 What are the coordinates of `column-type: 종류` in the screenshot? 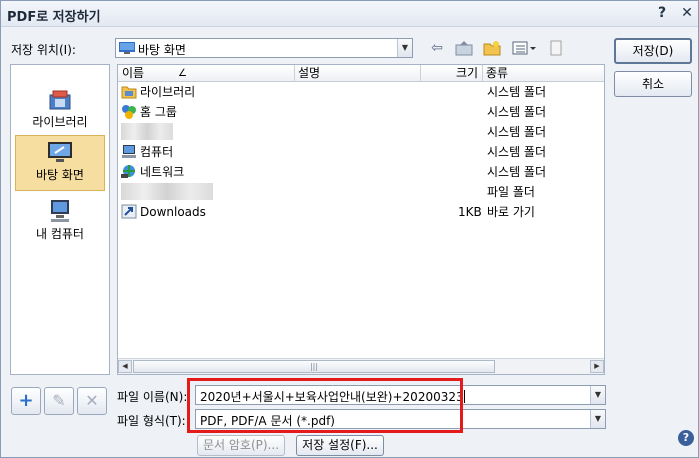 It's located at (497, 73).